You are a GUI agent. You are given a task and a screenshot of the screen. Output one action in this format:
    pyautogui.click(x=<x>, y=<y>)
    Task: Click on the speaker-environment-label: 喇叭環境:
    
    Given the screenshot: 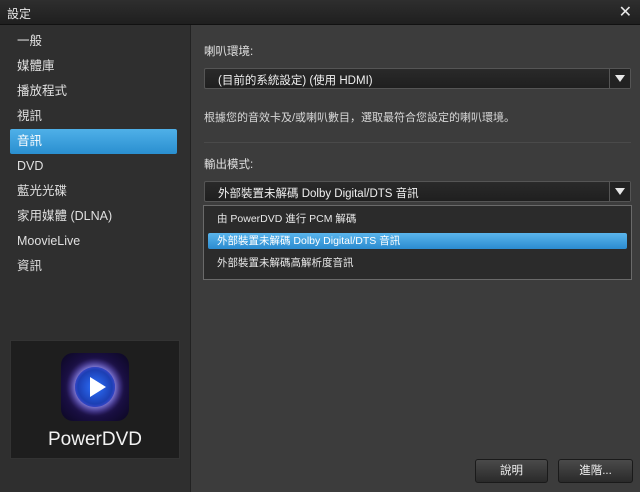 What is the action you would take?
    pyautogui.click(x=229, y=52)
    